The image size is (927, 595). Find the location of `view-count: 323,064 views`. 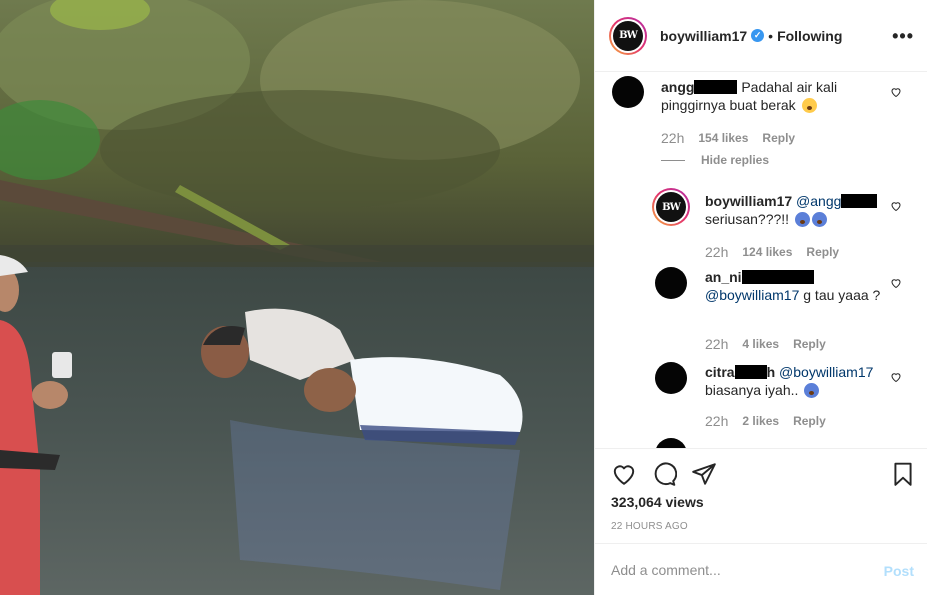

view-count: 323,064 views is located at coordinates (657, 502).